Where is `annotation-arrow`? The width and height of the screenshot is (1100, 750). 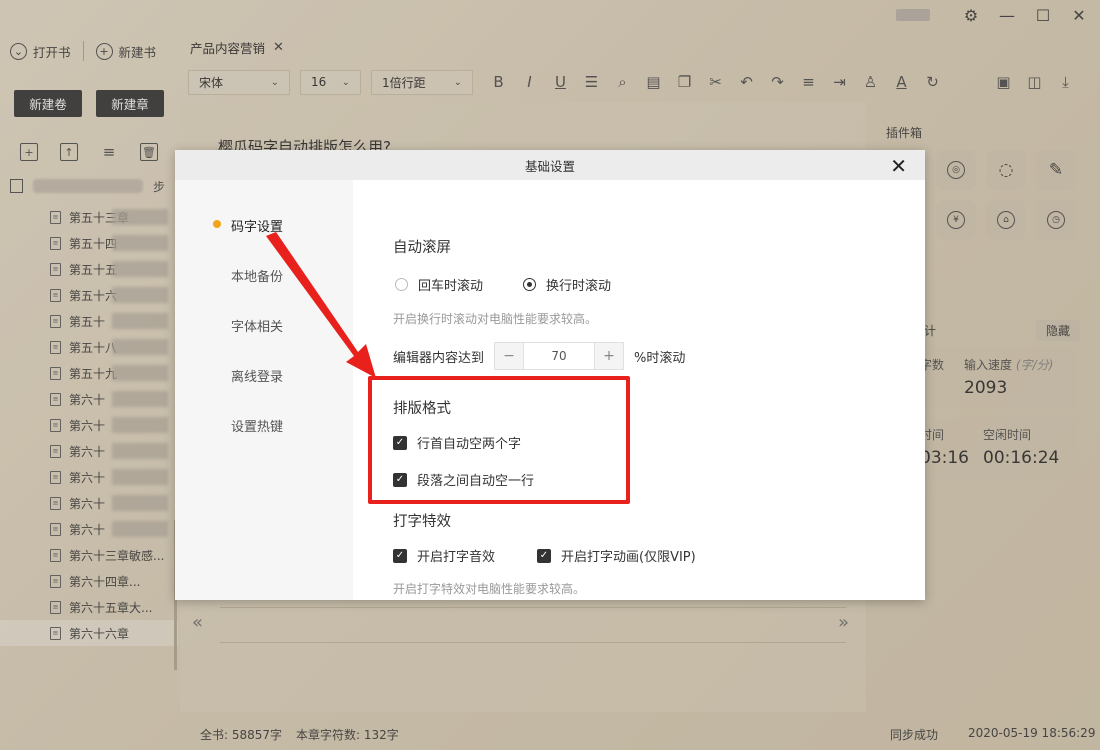
annotation-arrow is located at coordinates (321, 305).